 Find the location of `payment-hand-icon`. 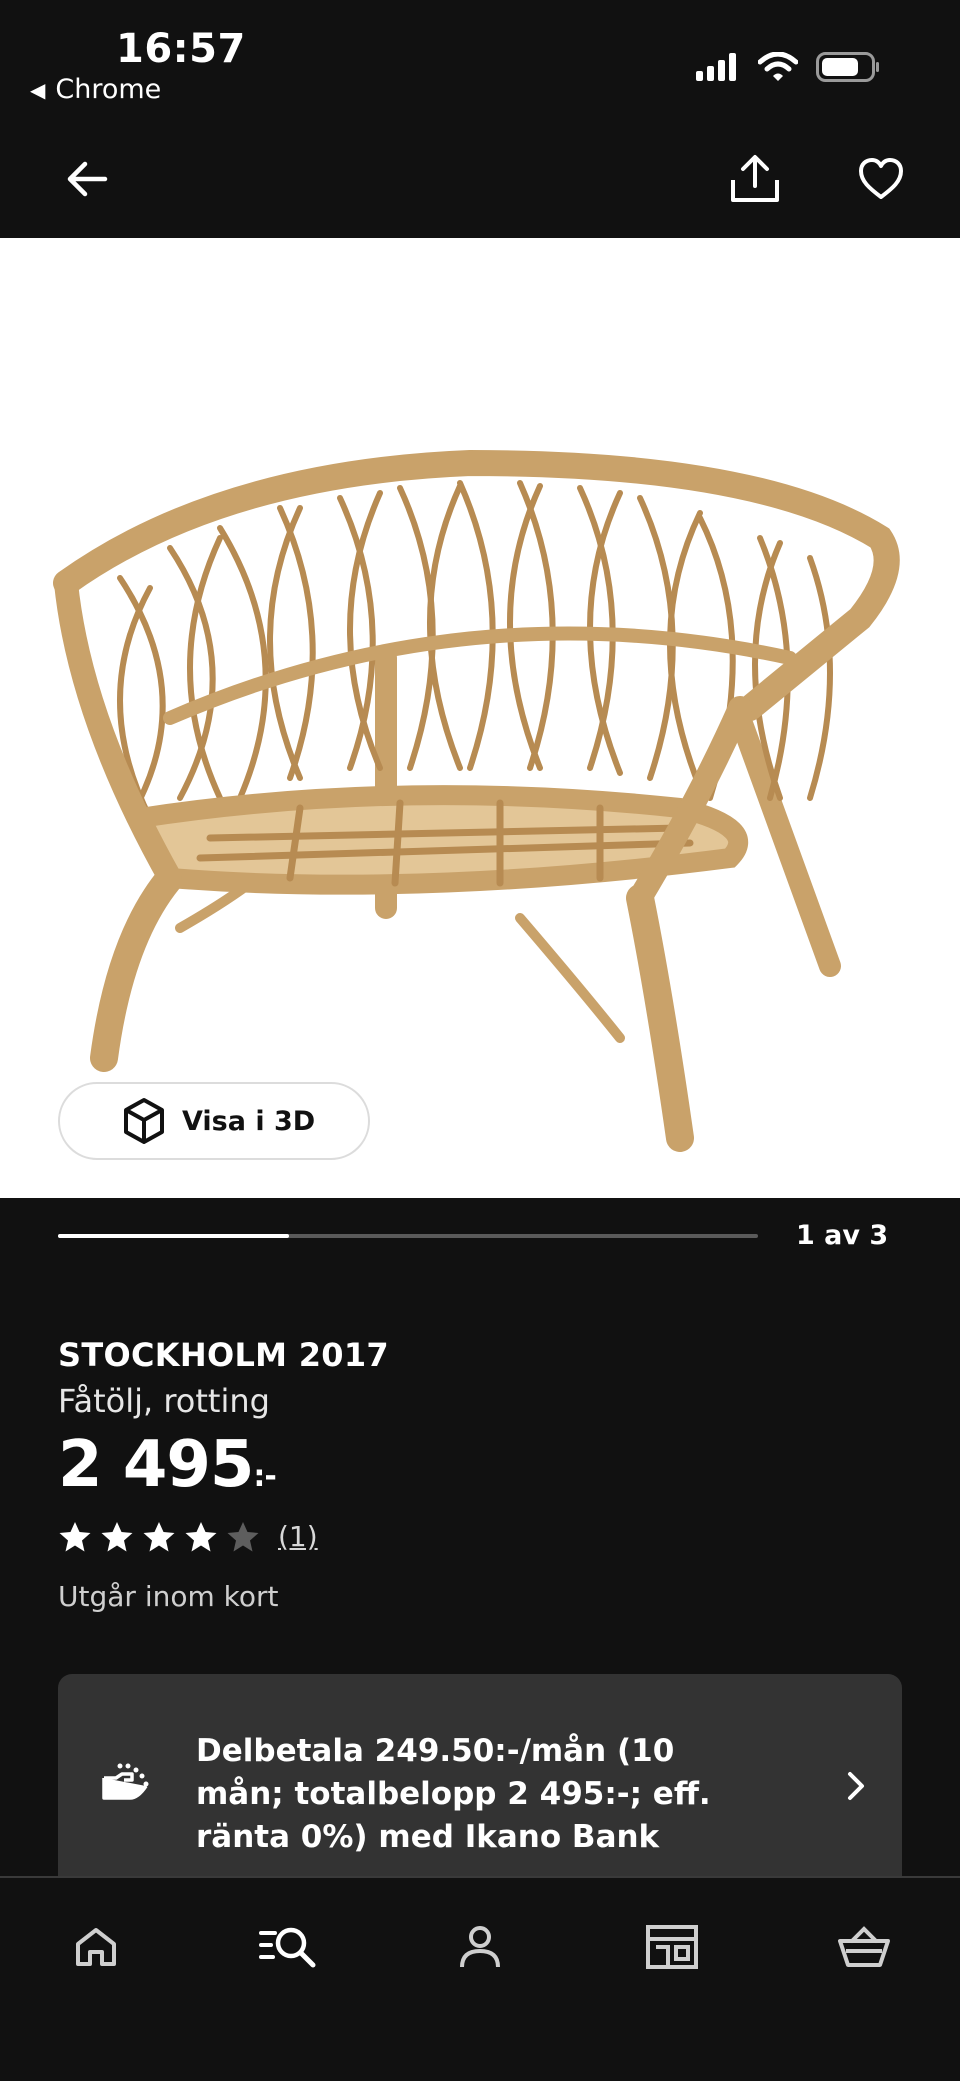

payment-hand-icon is located at coordinates (125, 1781).